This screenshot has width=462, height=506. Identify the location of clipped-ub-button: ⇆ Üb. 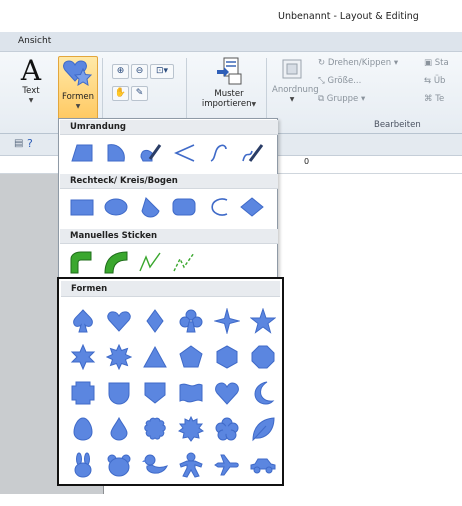
(434, 81).